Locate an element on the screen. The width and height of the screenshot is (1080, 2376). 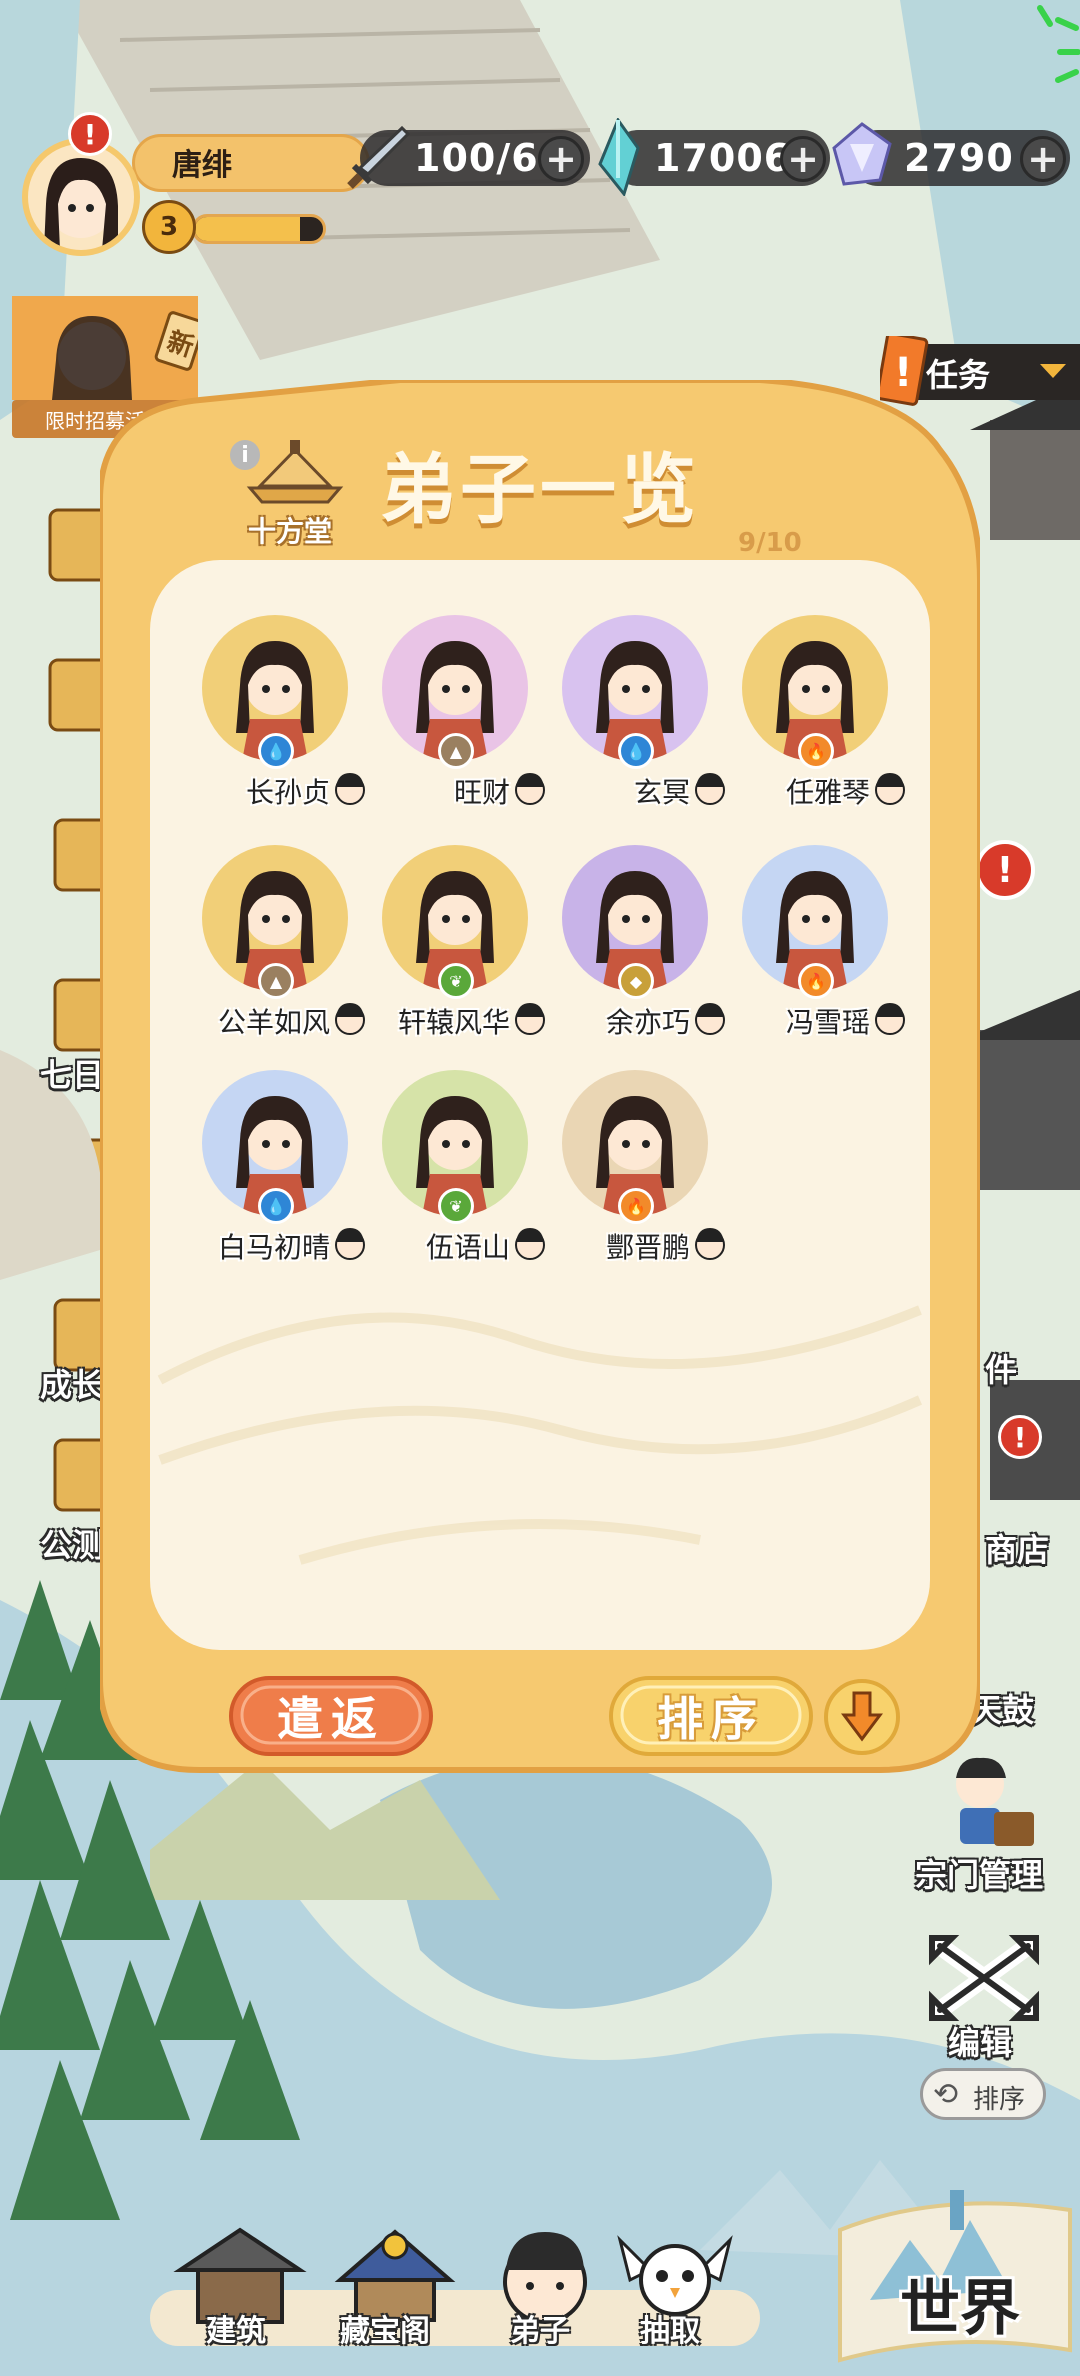
player-card: 唐绯 ! 3 is located at coordinates (196, 184).